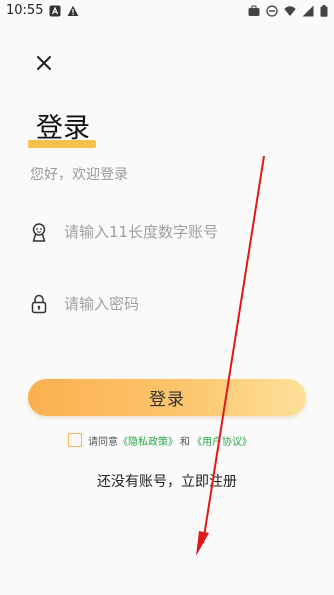 The width and height of the screenshot is (334, 595). What do you see at coordinates (167, 12) in the screenshot?
I see `status-bar: 10:55` at bounding box center [167, 12].